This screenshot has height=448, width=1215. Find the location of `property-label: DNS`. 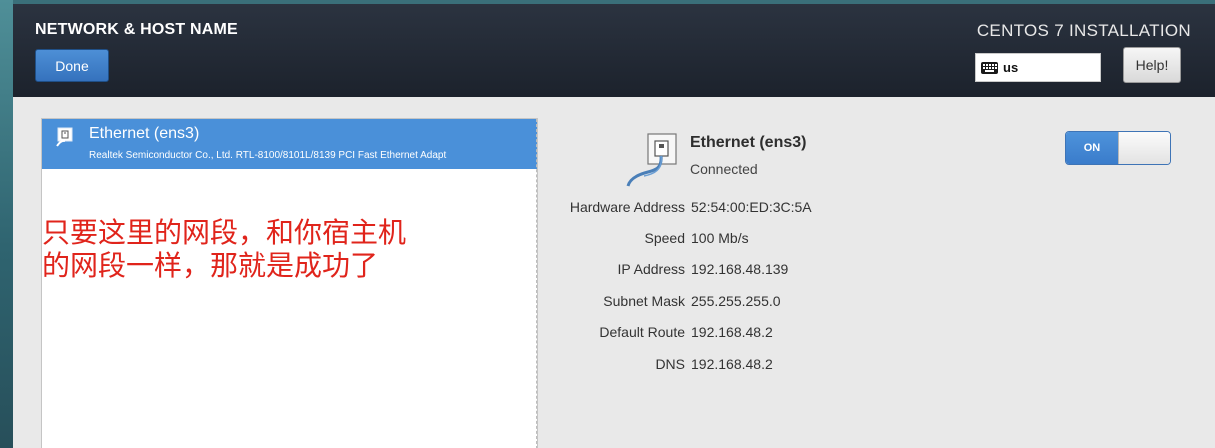

property-label: DNS is located at coordinates (670, 364).